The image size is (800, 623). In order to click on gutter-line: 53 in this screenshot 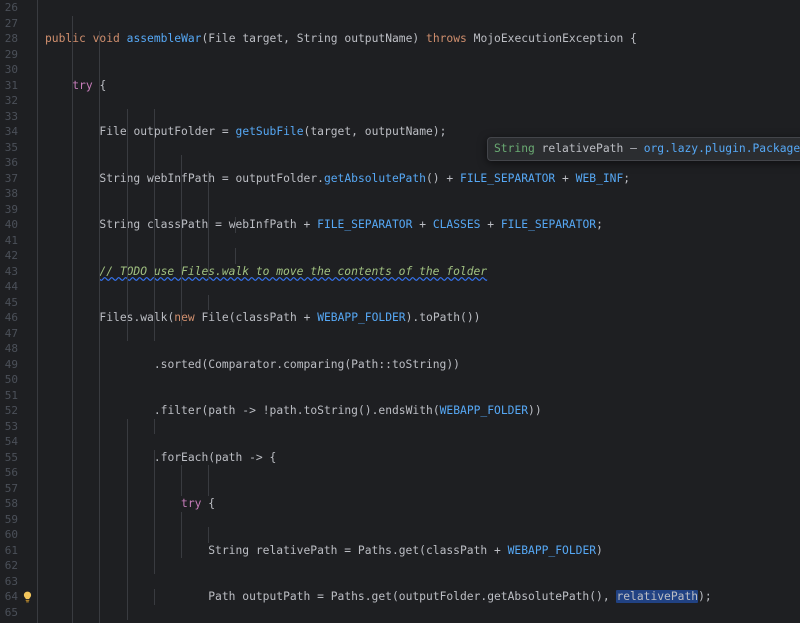, I will do `click(19, 427)`.